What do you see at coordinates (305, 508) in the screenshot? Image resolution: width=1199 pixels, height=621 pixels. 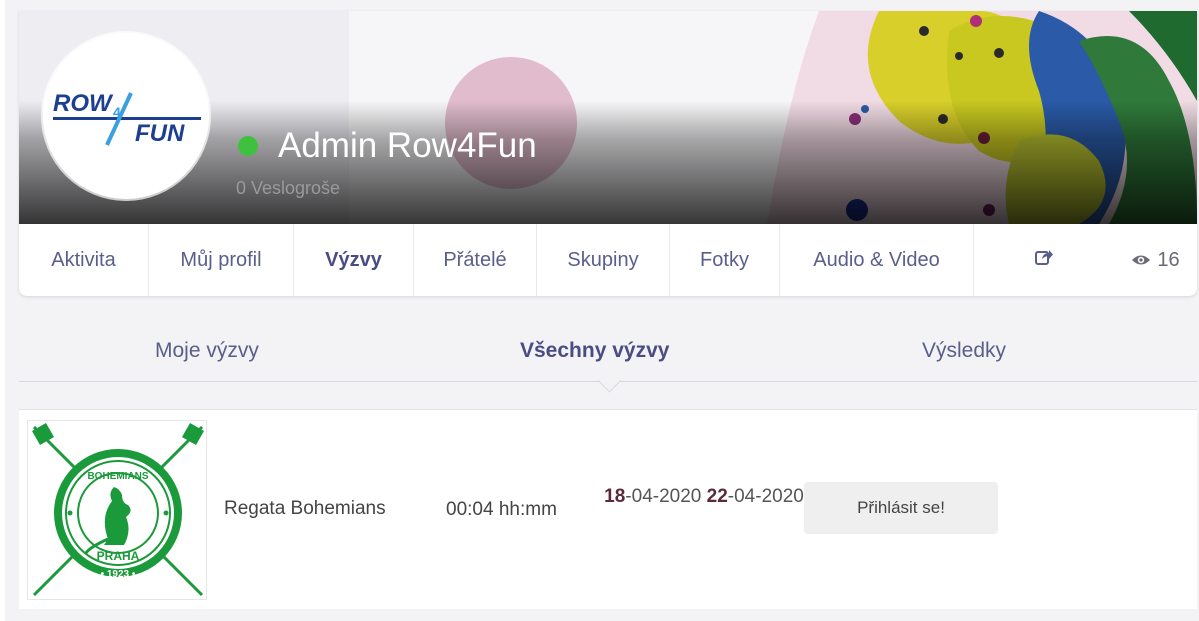 I see `challenge-name: Regata Bohemians` at bounding box center [305, 508].